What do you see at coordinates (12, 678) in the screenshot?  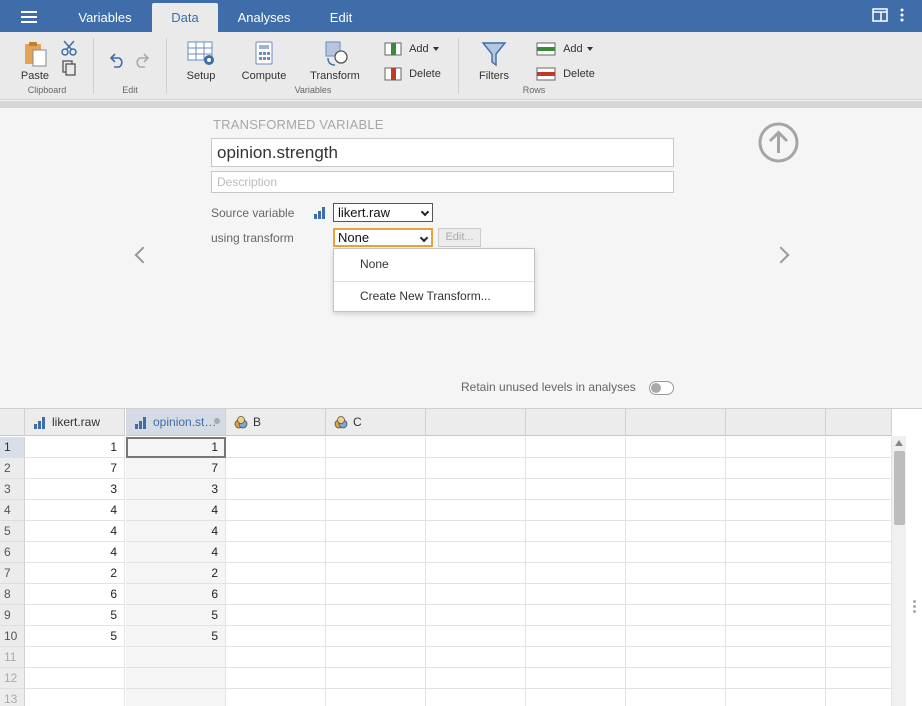 I see `row-number: 12` at bounding box center [12, 678].